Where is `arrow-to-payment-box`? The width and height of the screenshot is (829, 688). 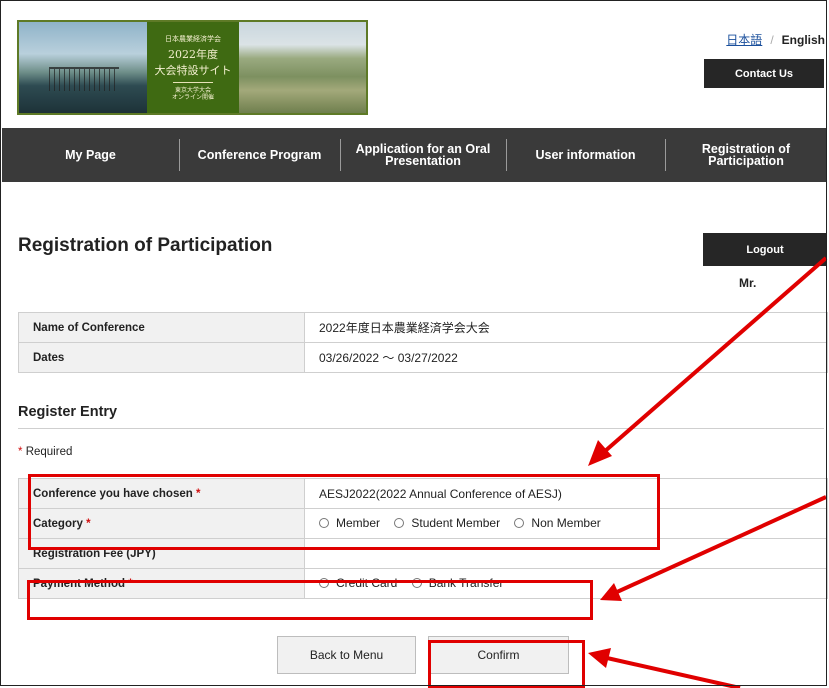 arrow-to-payment-box is located at coordinates (713, 548).